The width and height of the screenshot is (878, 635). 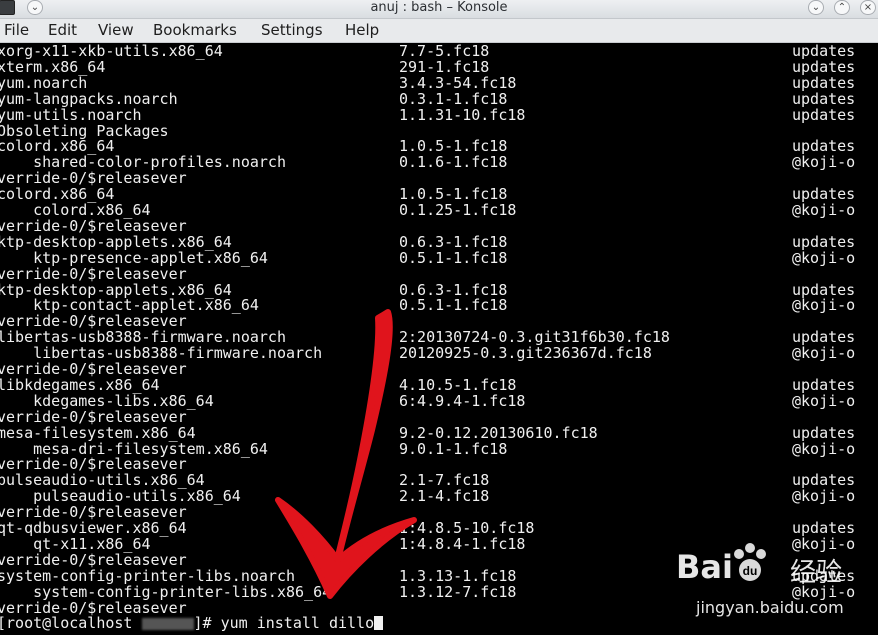 What do you see at coordinates (458, 384) in the screenshot?
I see `package-version: 4.10.5-1.fc18` at bounding box center [458, 384].